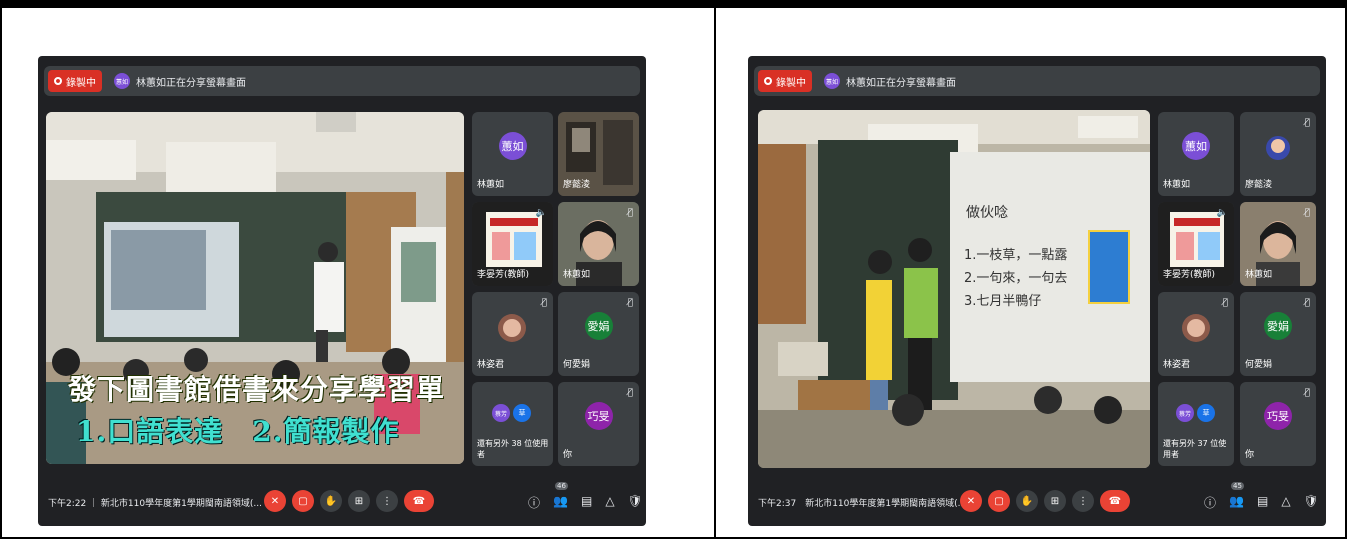 The height and width of the screenshot is (539, 1347). Describe the element at coordinates (541, 213) in the screenshot. I see `speaker-icon: 🔈` at that location.